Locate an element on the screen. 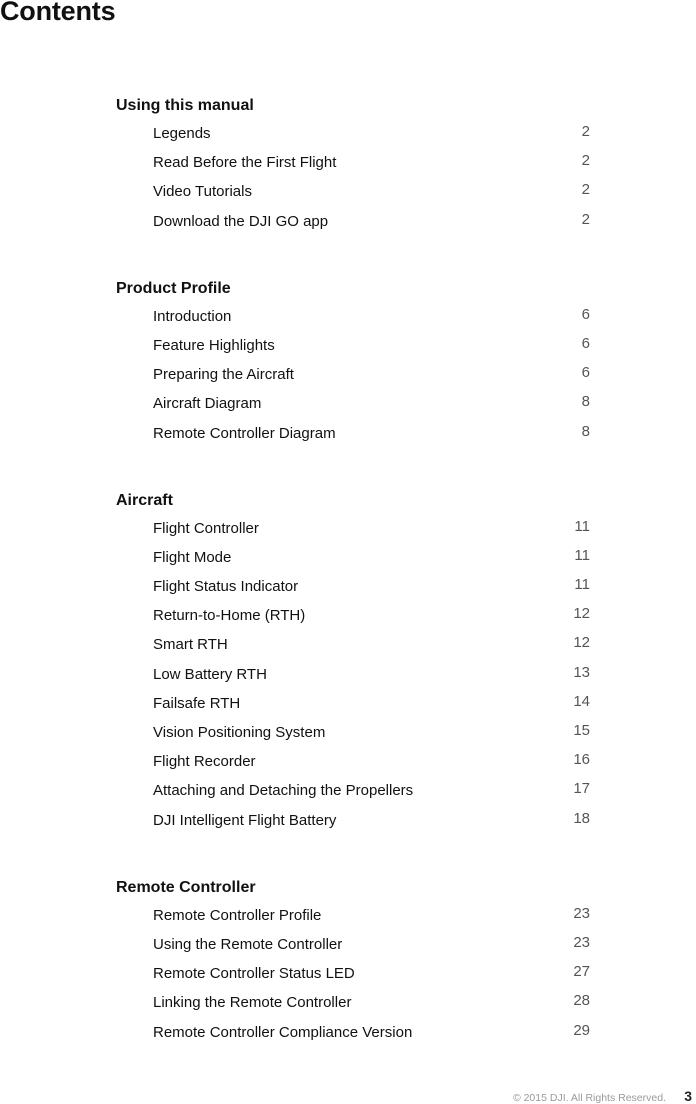  toc-entry-label: Download the DJI GO app is located at coordinates (240, 222).